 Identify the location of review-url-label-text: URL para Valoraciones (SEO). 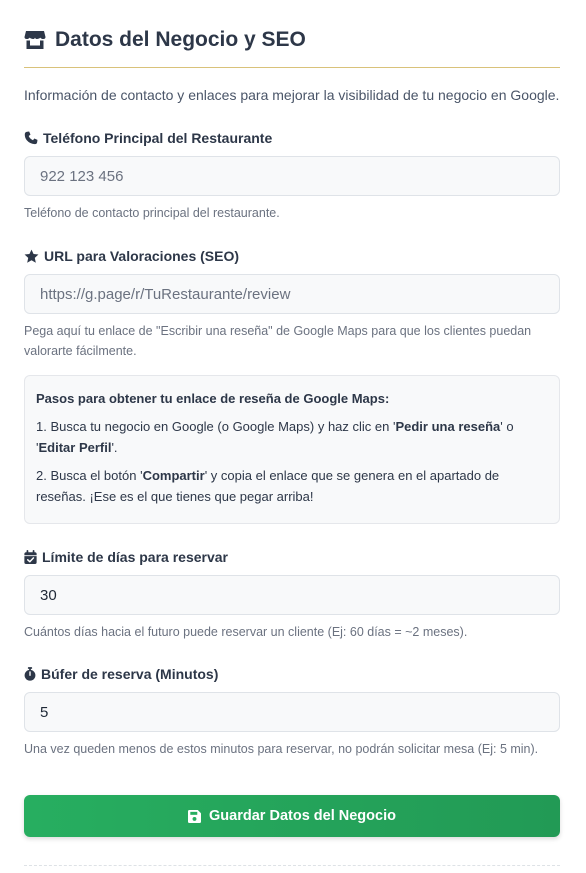
(142, 256).